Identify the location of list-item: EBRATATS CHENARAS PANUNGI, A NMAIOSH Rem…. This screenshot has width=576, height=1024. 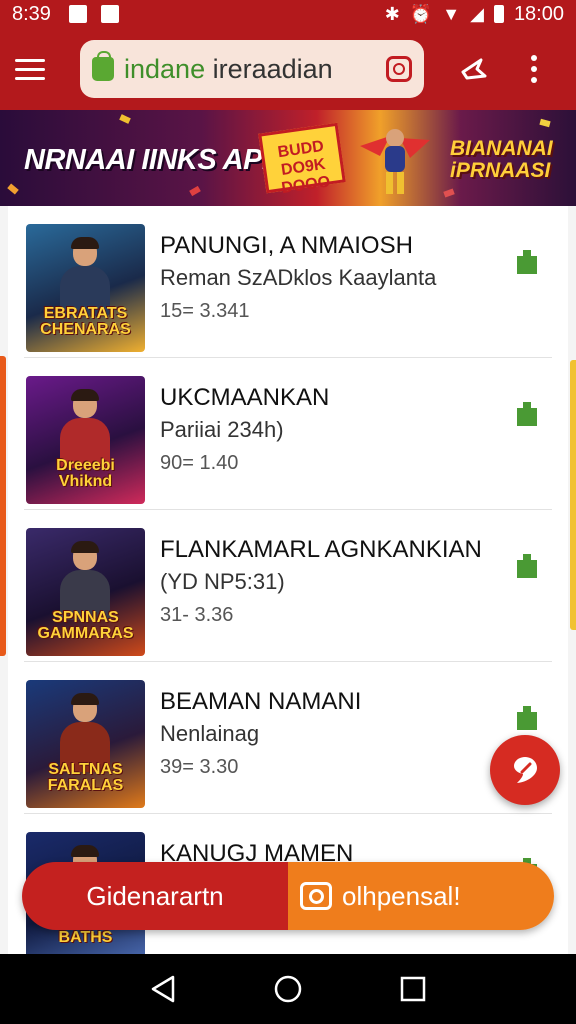
(288, 282).